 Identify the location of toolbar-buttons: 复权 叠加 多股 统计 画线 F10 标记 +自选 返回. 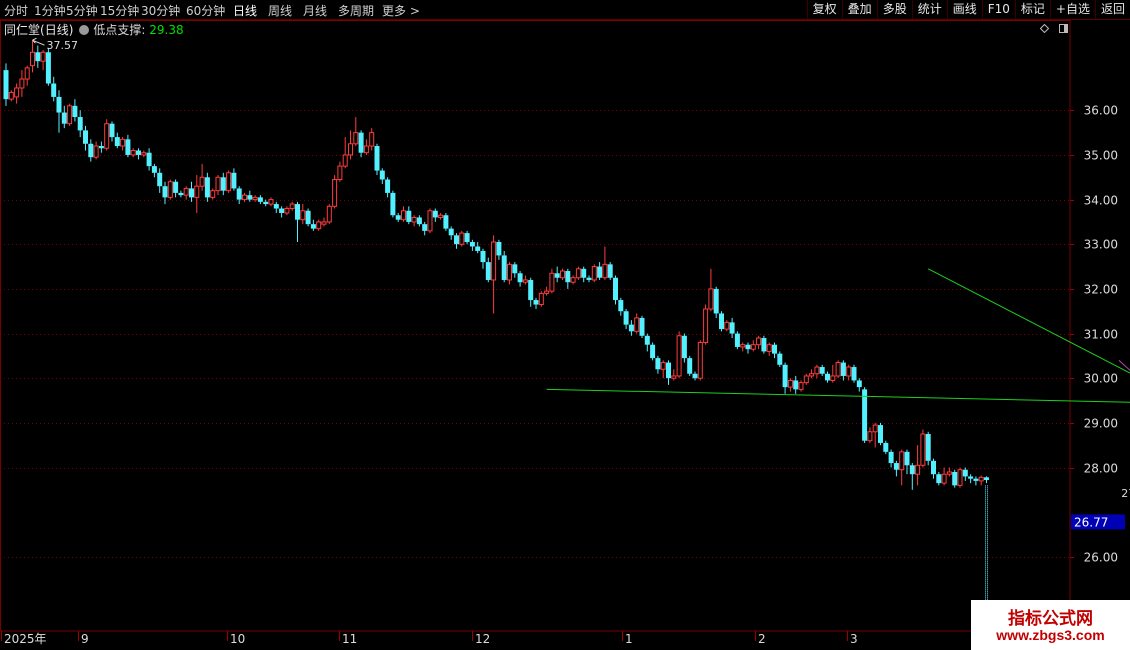
(968, 9).